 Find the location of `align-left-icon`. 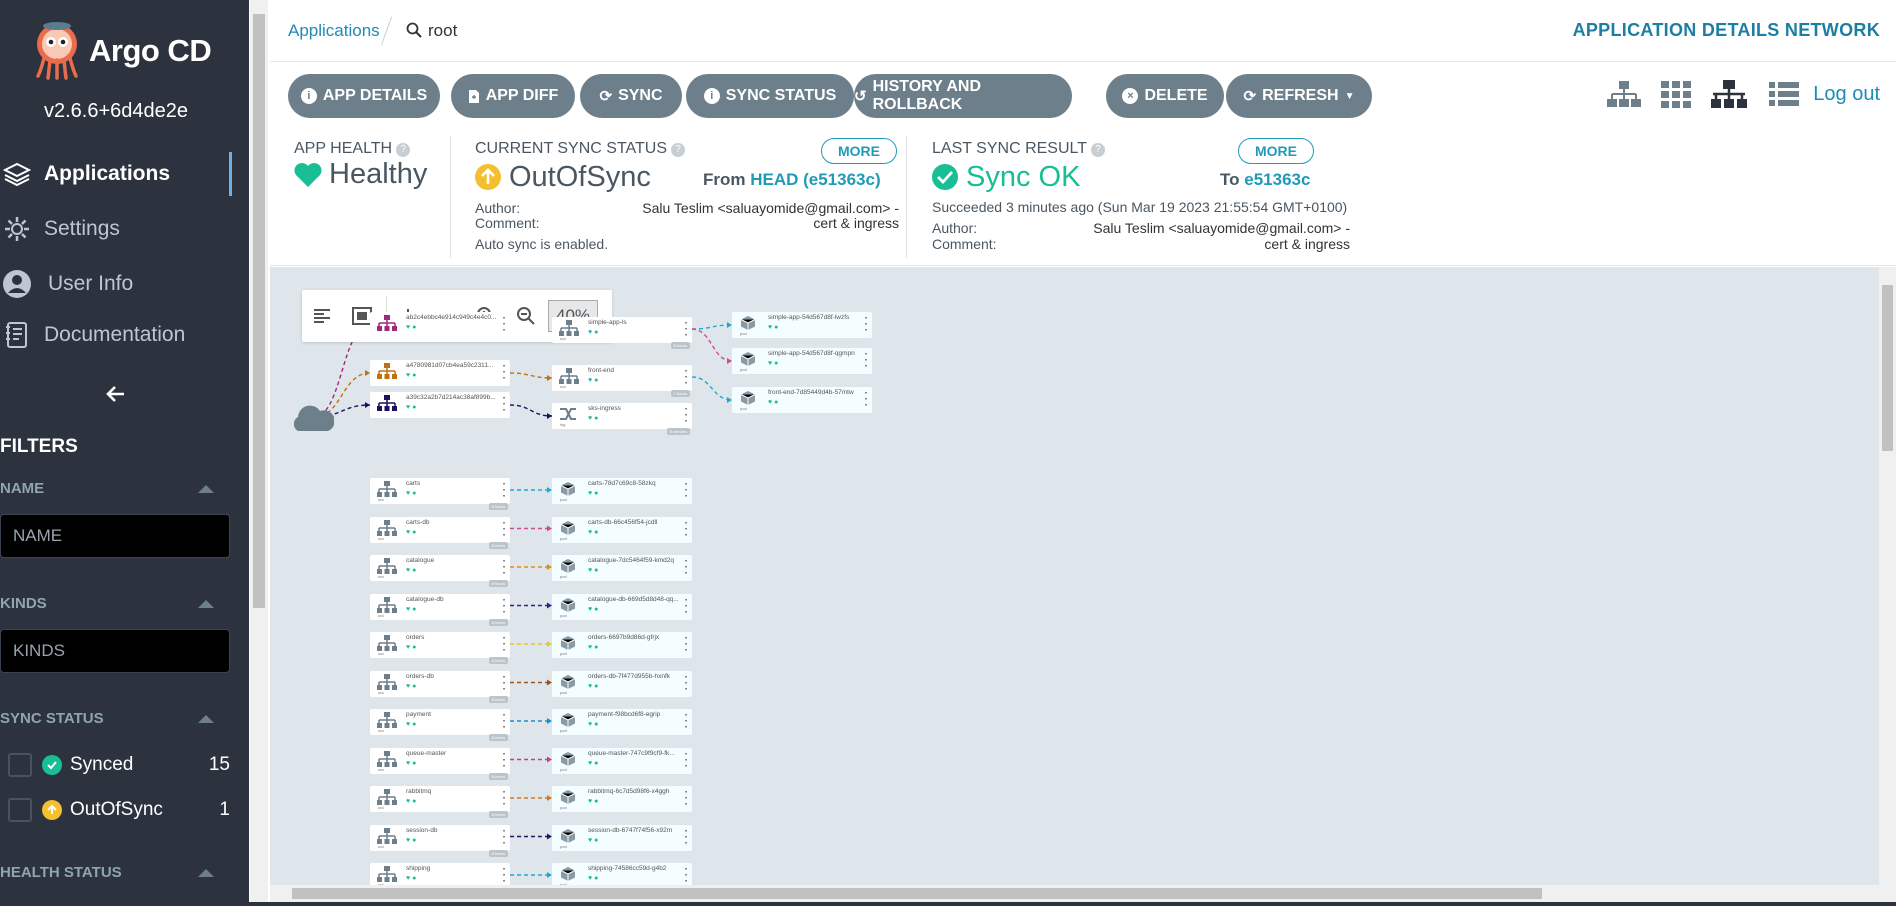

align-left-icon is located at coordinates (322, 316).